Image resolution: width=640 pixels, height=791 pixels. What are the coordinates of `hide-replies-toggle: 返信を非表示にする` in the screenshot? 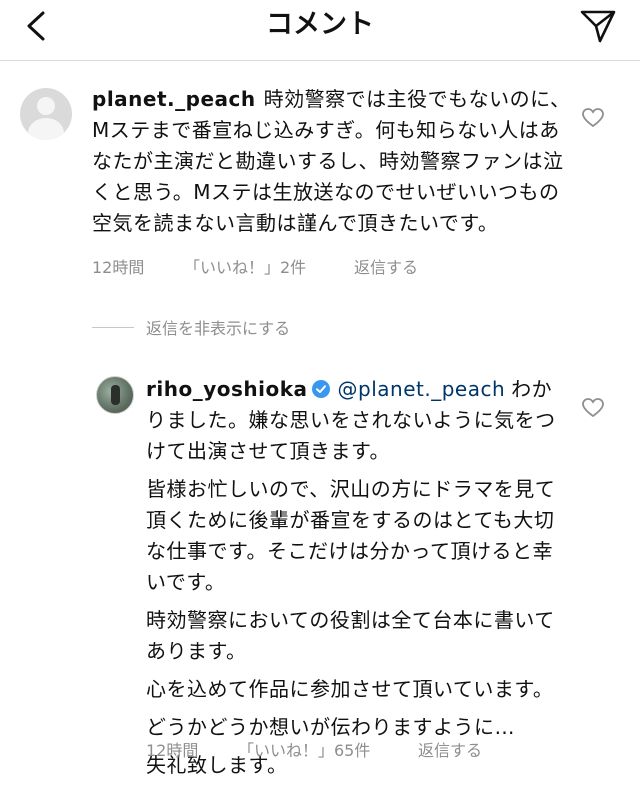 It's located at (191, 327).